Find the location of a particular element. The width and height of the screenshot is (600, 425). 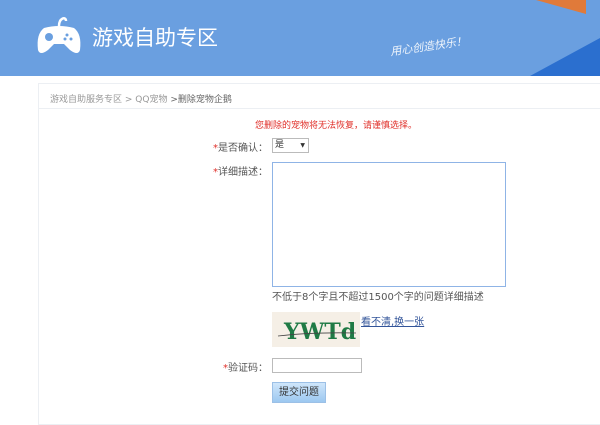

description-textarea is located at coordinates (389, 224).